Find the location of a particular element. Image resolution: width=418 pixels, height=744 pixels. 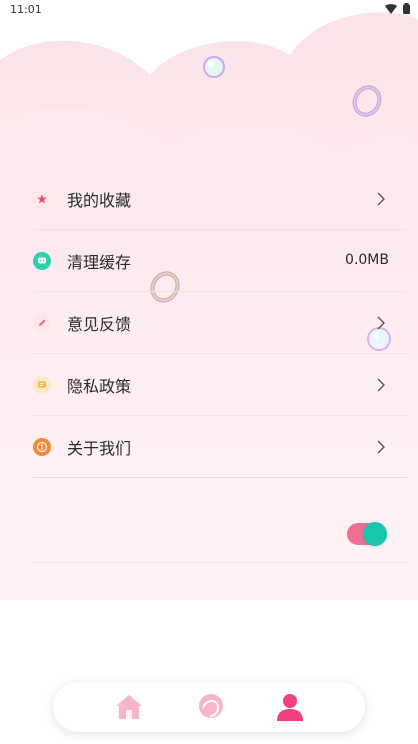

menu-item-clear-cache: 清理缓存 0.0MB is located at coordinates (220, 261).